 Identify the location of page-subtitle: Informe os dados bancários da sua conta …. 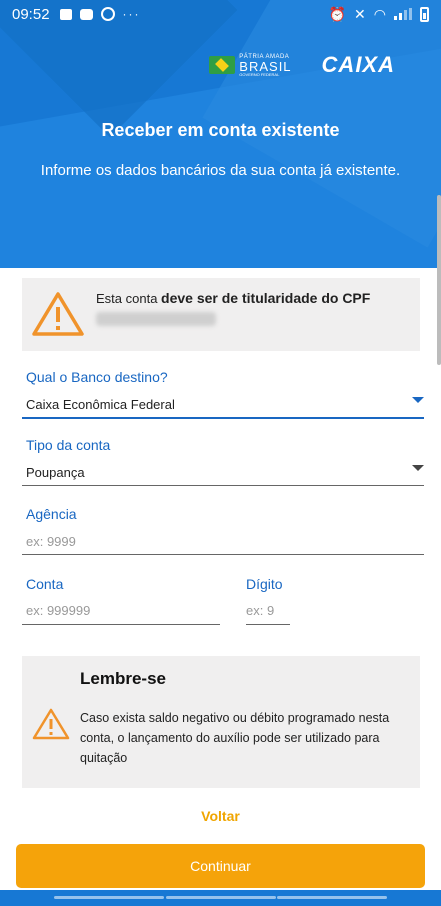
(220, 170).